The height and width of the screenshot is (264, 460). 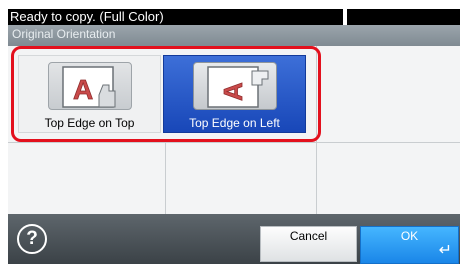 I want to click on ok-label: OK, so click(x=409, y=236).